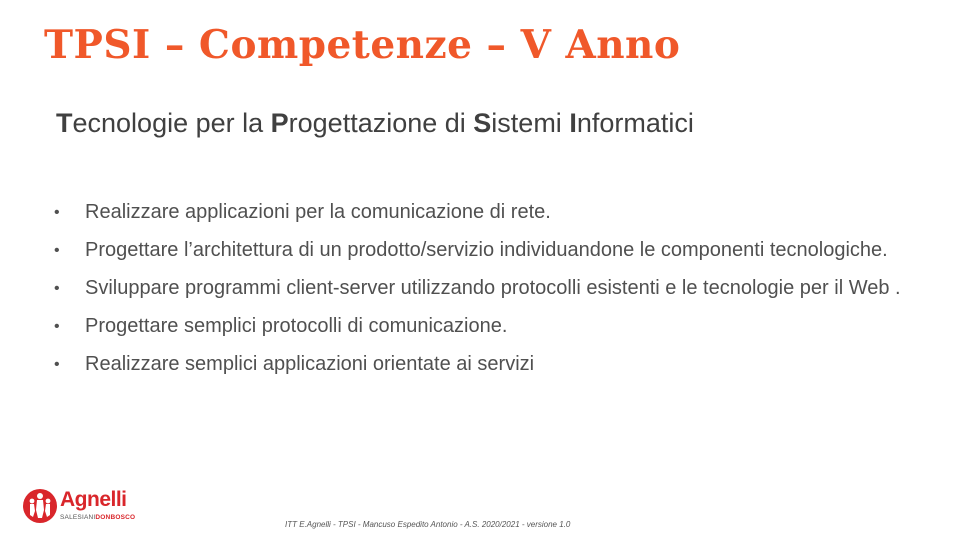 The width and height of the screenshot is (960, 540). I want to click on logo-name: Agnelli, so click(93, 499).